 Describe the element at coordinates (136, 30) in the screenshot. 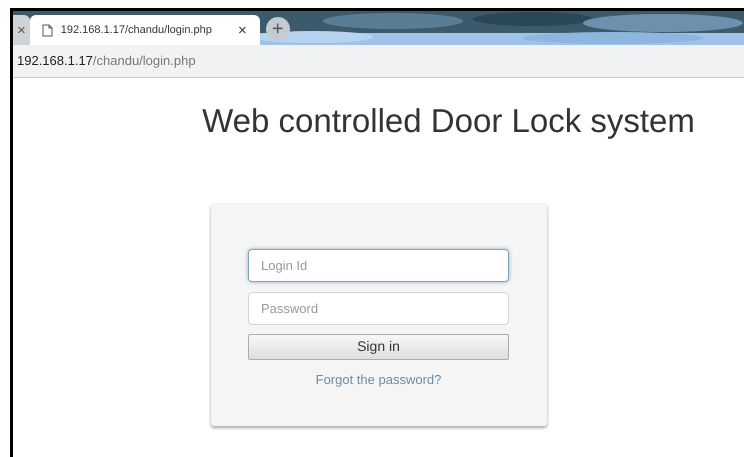

I see `tab-title: 192.168.1.17/chandu/login.php` at that location.